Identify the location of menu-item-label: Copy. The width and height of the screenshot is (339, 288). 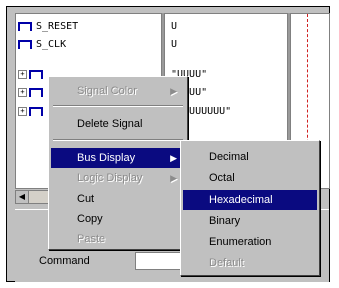
(90, 219).